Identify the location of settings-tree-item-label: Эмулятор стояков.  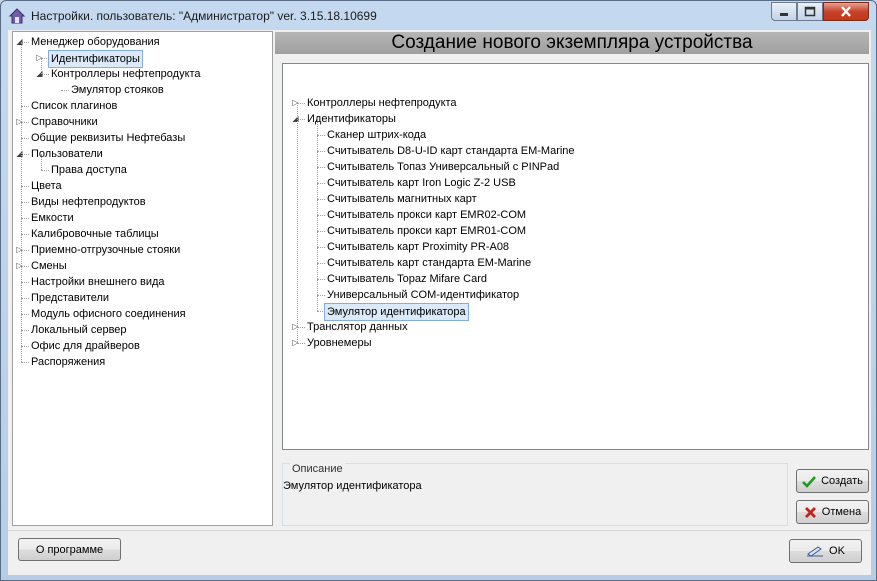
(117, 90).